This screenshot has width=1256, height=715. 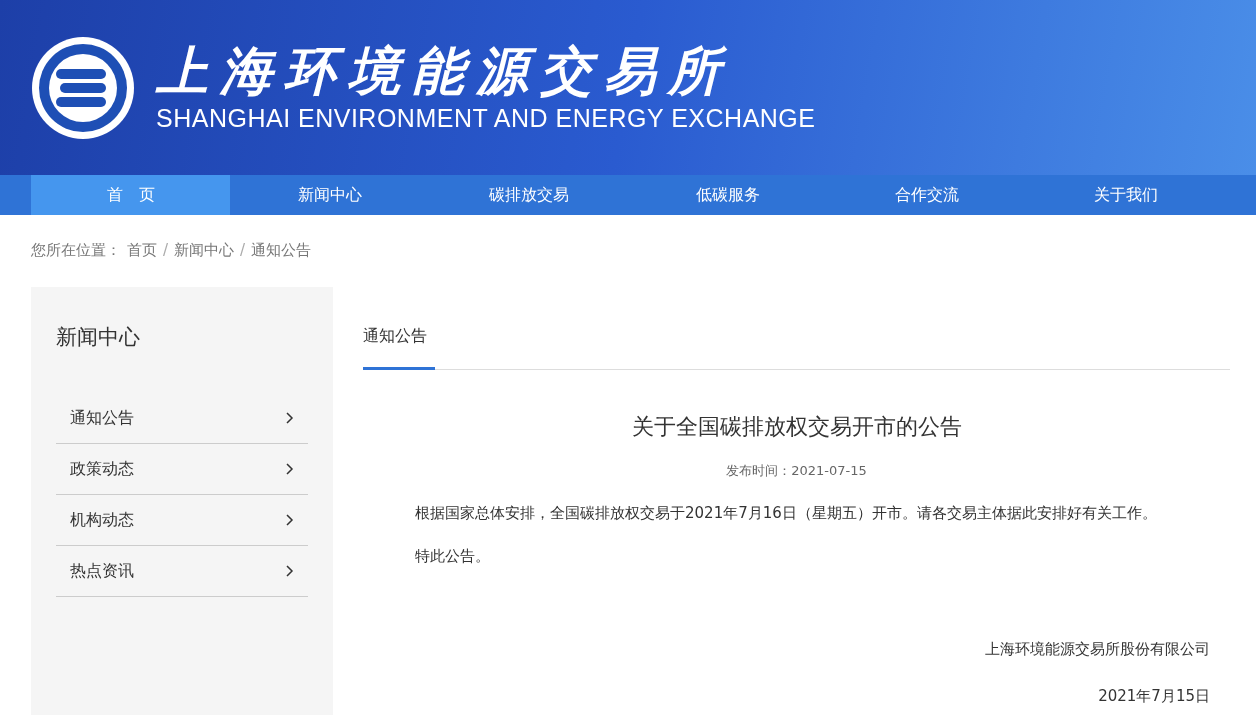 I want to click on site-subtitle: SHANGHAI ENVIRONMENT AND ENERGY EXCHANGE, so click(x=486, y=118).